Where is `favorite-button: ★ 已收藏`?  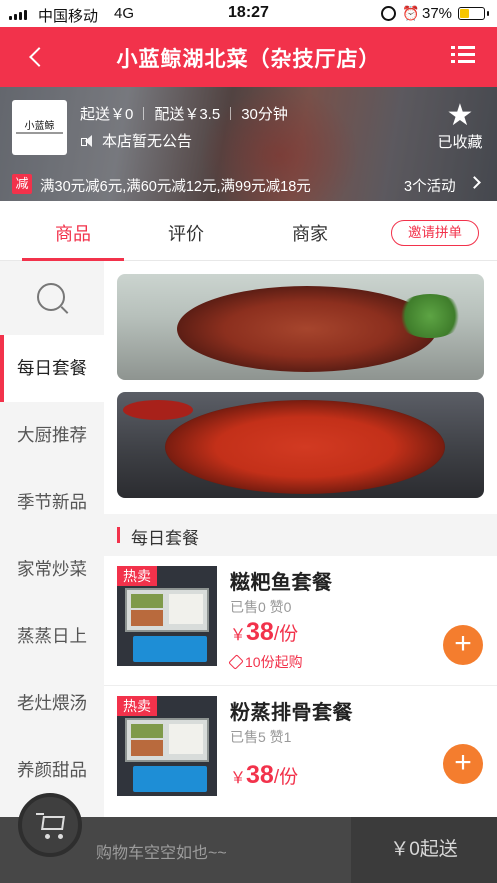 favorite-button: ★ 已收藏 is located at coordinates (460, 126).